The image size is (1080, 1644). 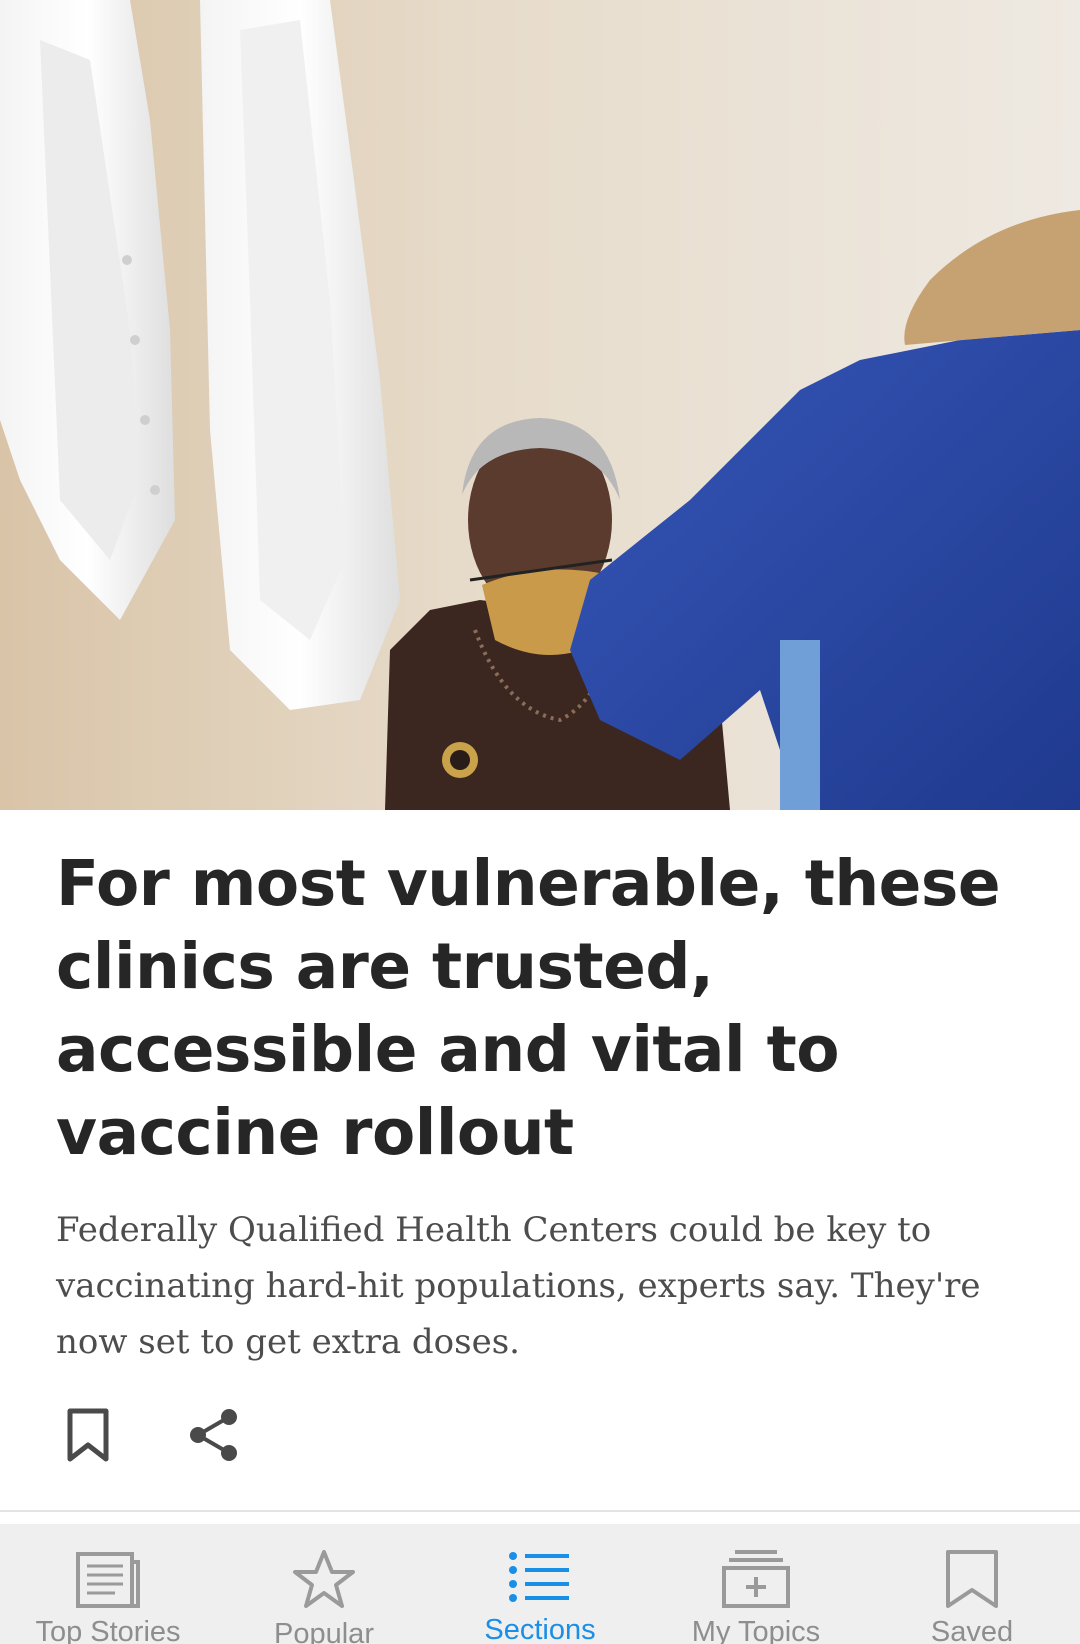 I want to click on nav-item-sections: Sections, so click(x=540, y=1584).